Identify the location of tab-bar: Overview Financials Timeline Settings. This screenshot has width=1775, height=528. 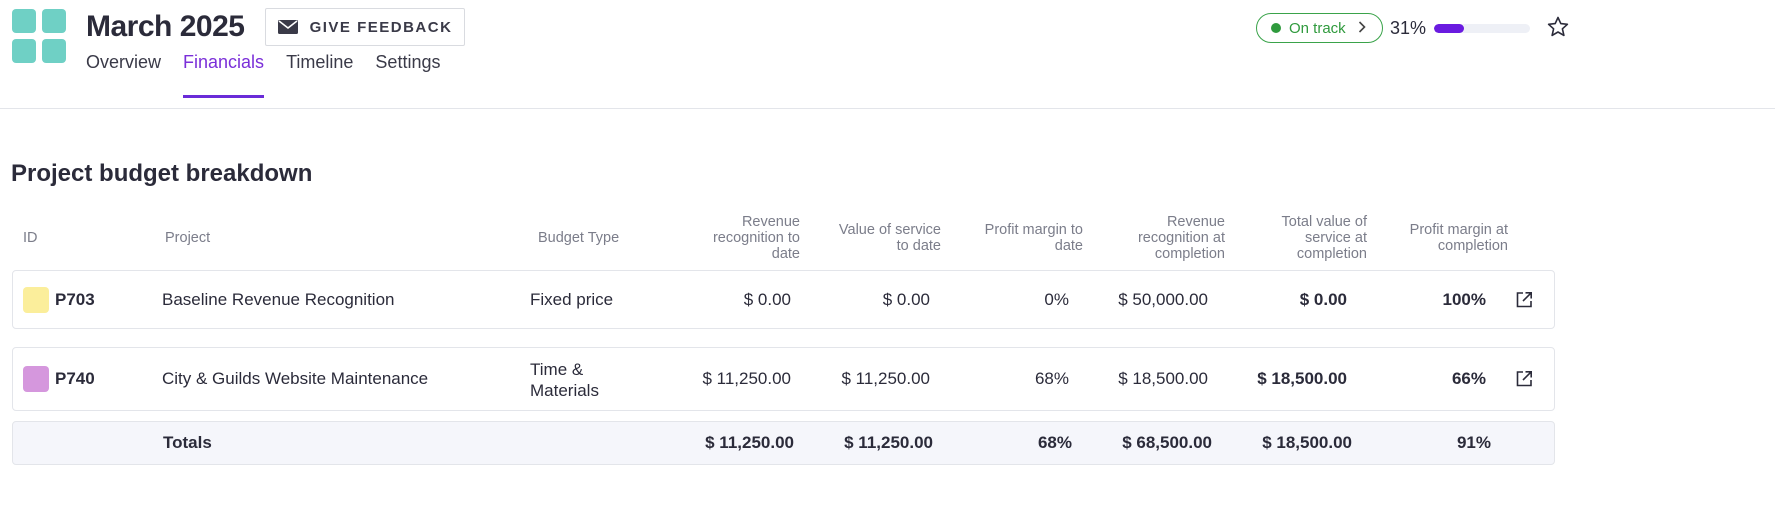
(263, 75).